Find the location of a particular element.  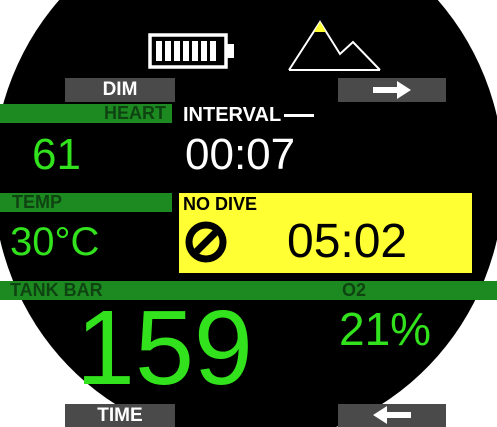

back-button is located at coordinates (392, 415).